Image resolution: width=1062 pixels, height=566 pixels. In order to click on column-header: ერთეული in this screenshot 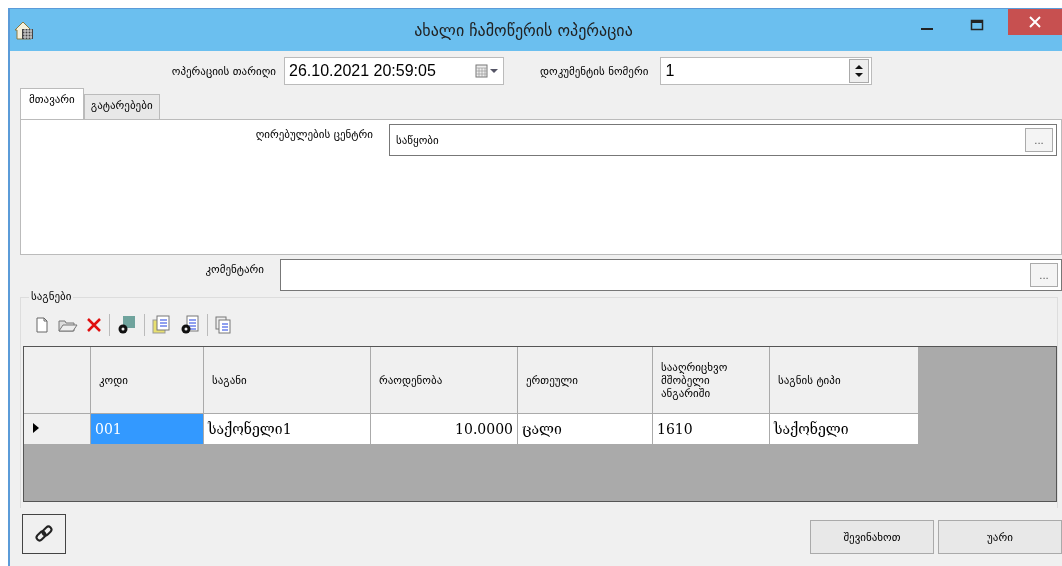, I will do `click(585, 380)`.